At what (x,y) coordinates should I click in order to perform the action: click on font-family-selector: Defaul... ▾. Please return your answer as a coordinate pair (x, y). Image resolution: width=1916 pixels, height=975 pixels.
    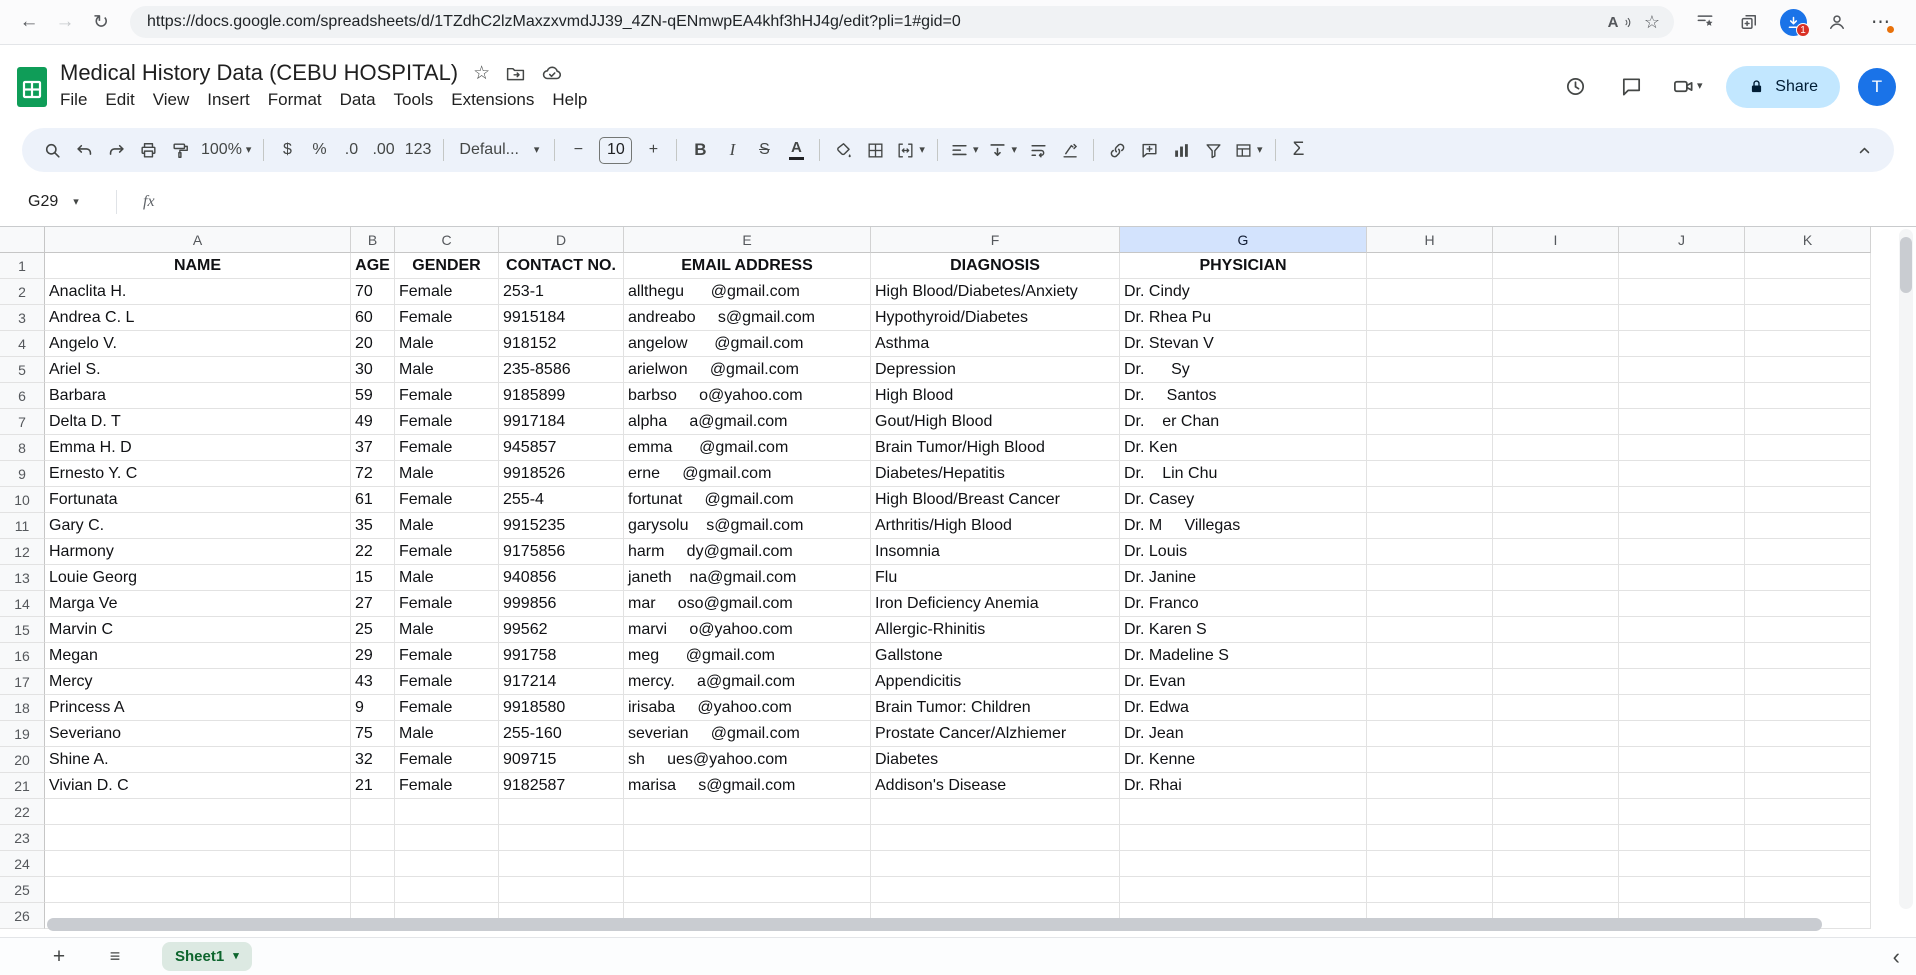
    Looking at the image, I should click on (499, 150).